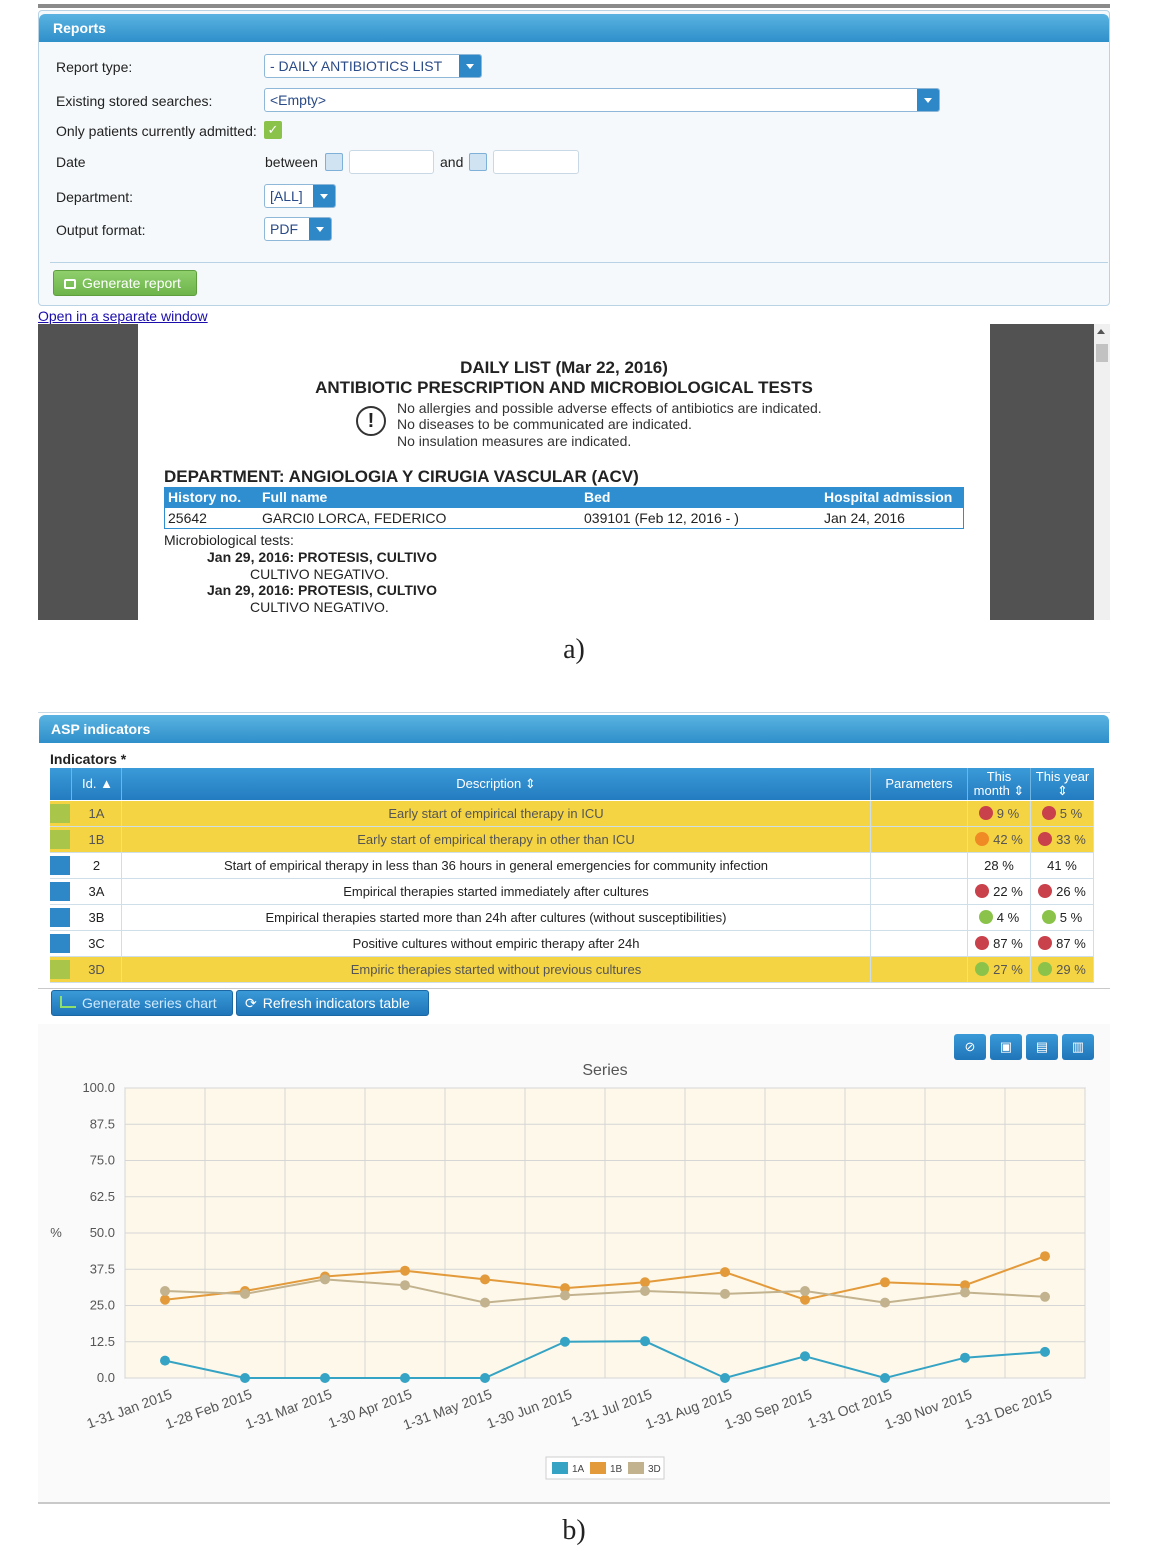 Image resolution: width=1153 pixels, height=1552 pixels. What do you see at coordinates (286, 196) in the screenshot?
I see `department-value: [ALL]` at bounding box center [286, 196].